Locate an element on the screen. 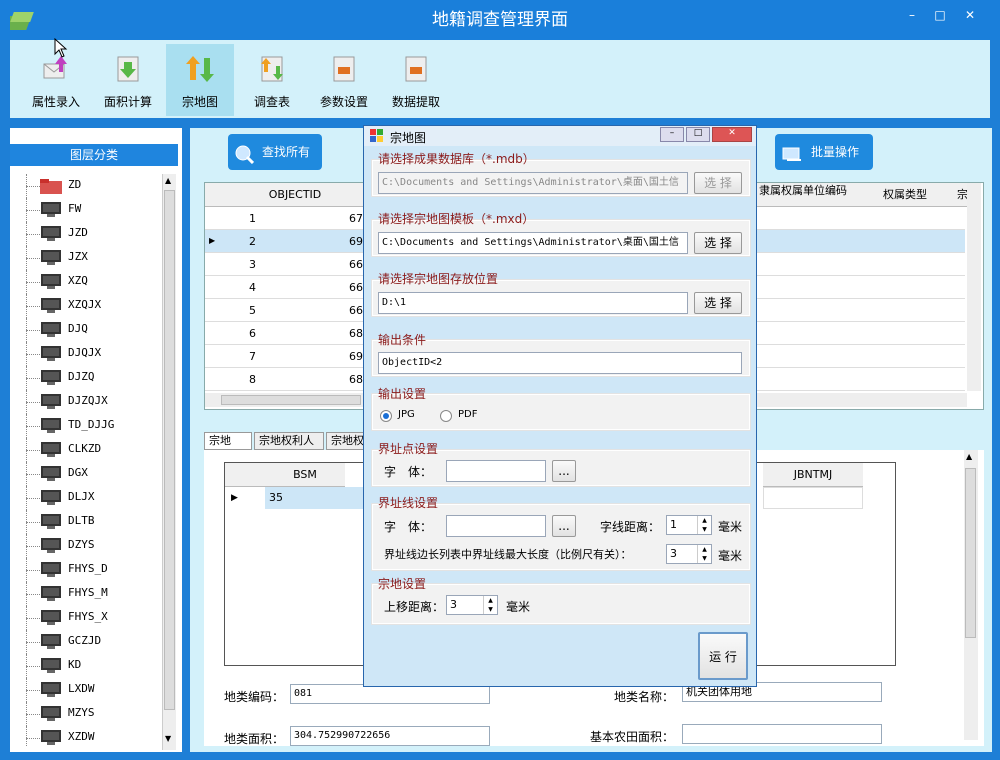  layer-item: MZYS is located at coordinates (89, 714).